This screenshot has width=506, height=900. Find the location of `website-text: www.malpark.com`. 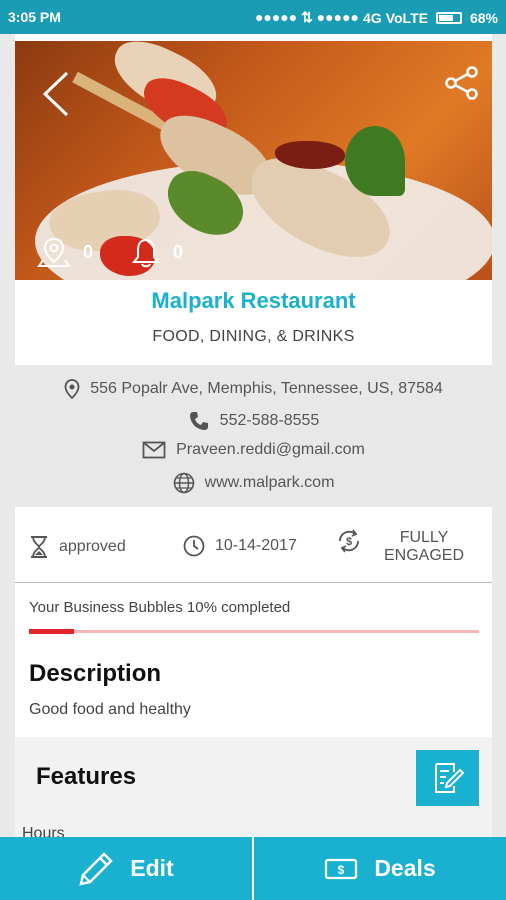

website-text: www.malpark.com is located at coordinates (269, 482).